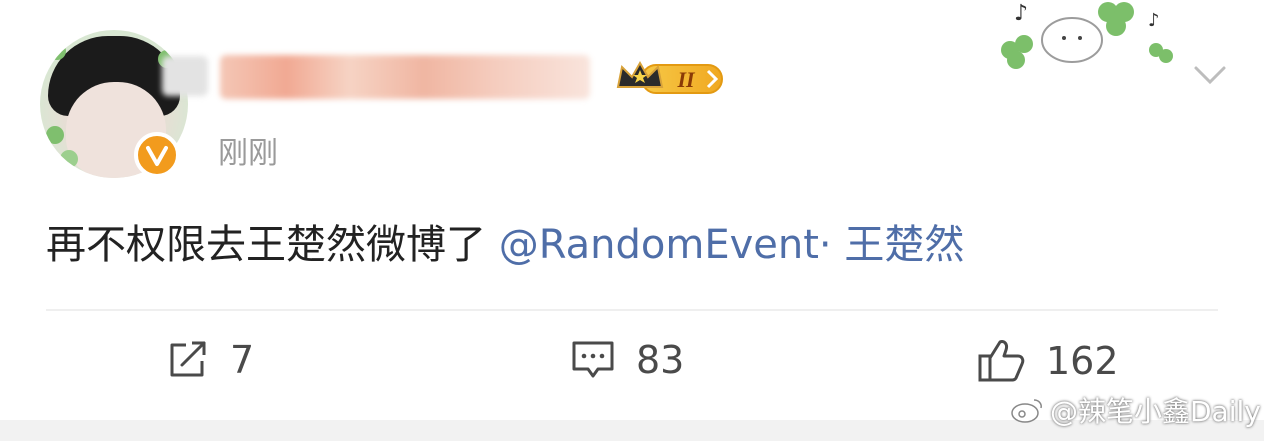  What do you see at coordinates (210, 360) in the screenshot?
I see `repost-button: 7` at bounding box center [210, 360].